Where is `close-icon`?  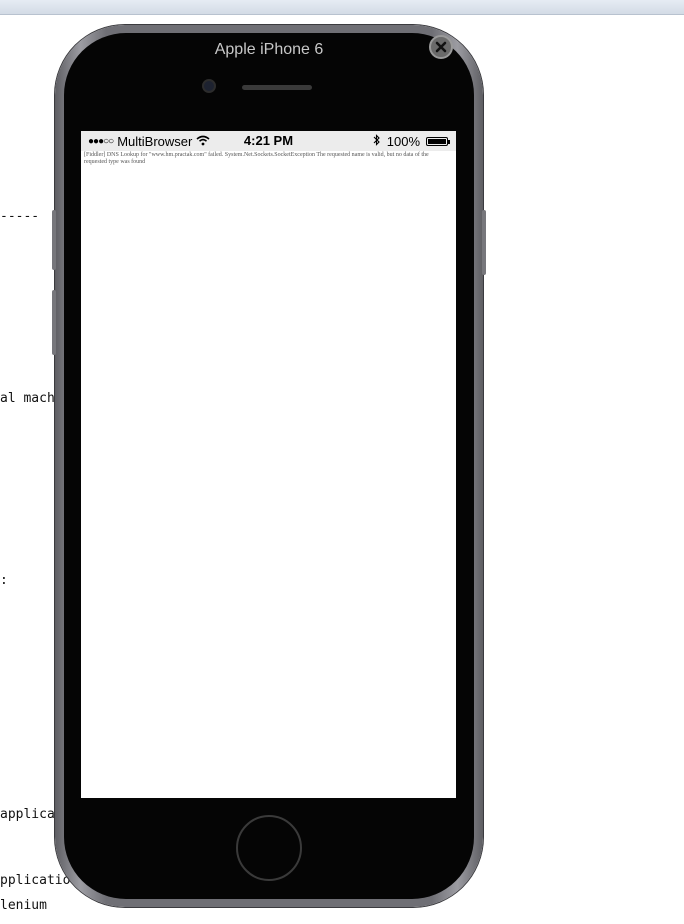 close-icon is located at coordinates (441, 47).